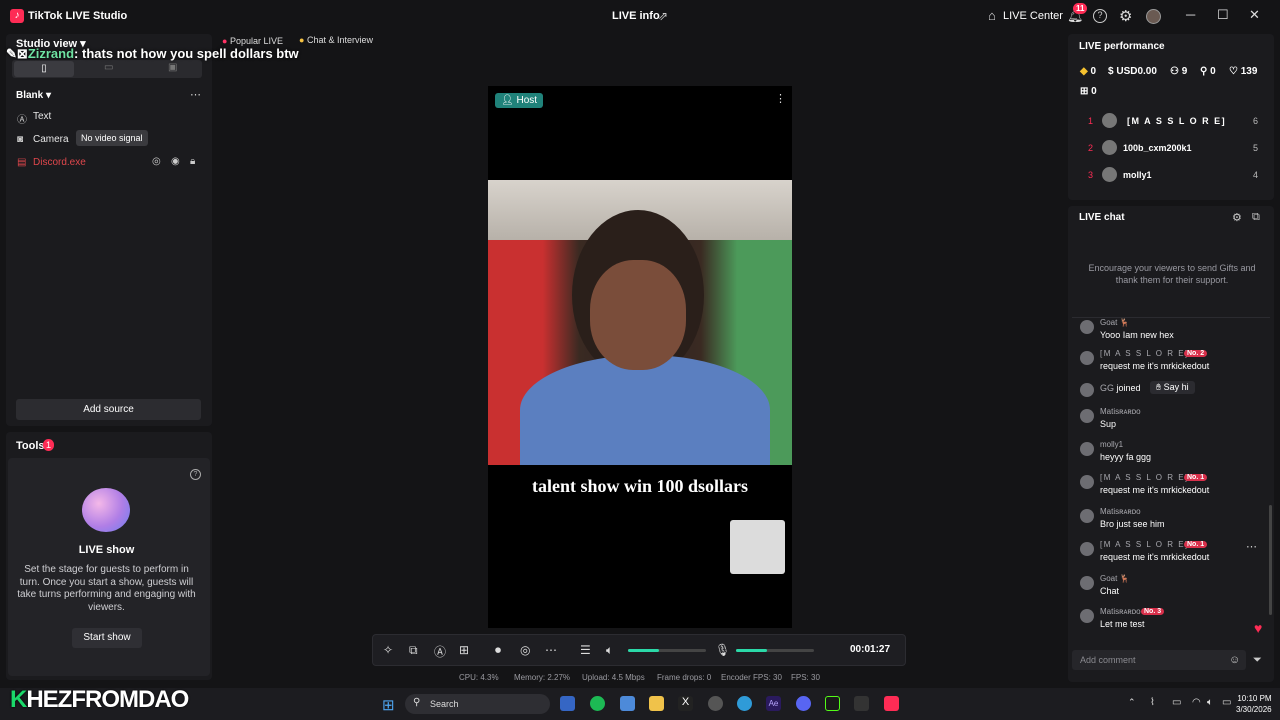 The image size is (1280, 720). Describe the element at coordinates (1270, 560) in the screenshot. I see `scrollbar` at that location.